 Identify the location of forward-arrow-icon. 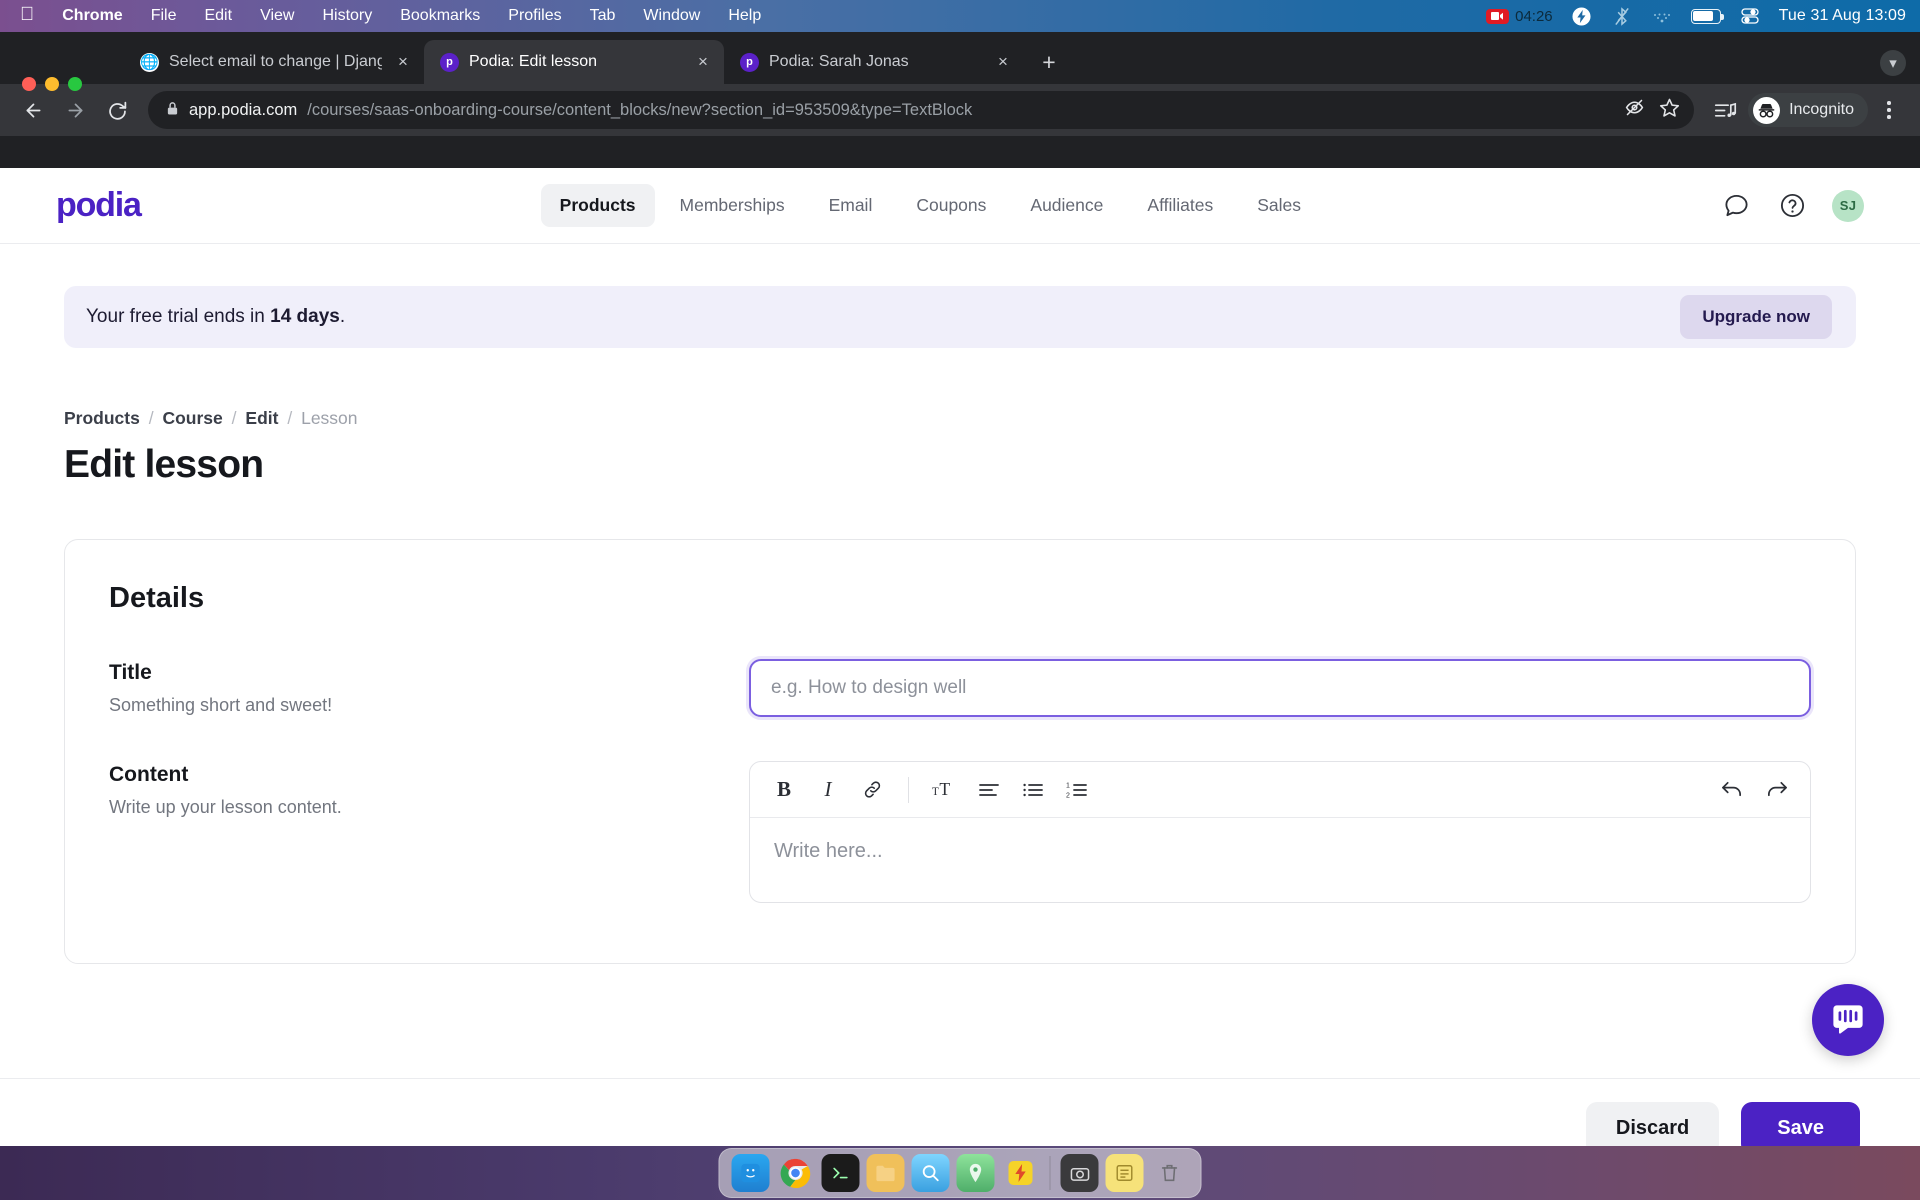
(75, 110).